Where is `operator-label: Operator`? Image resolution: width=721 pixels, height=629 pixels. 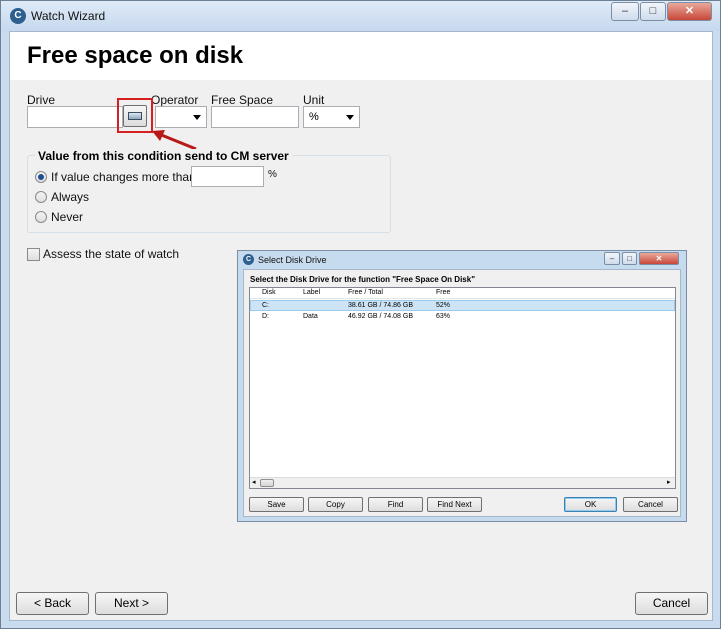 operator-label: Operator is located at coordinates (175, 100).